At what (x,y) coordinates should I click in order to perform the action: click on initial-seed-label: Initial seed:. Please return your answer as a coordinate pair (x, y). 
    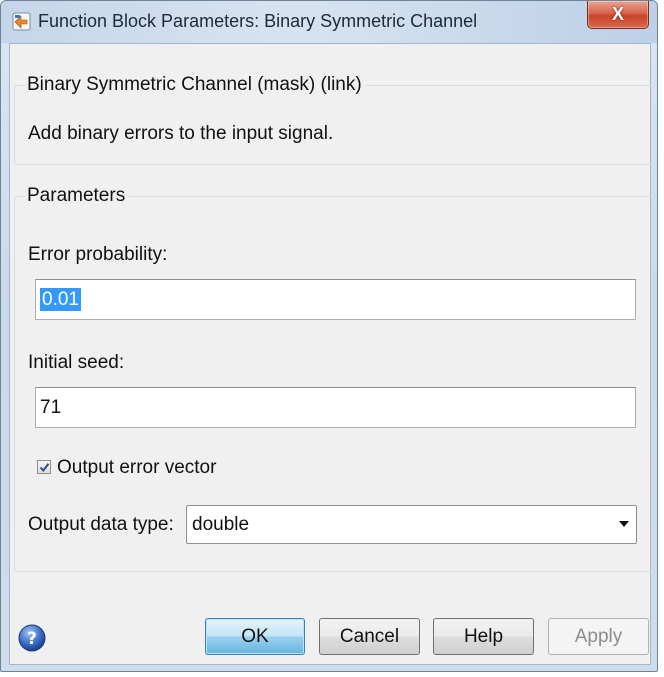
    Looking at the image, I should click on (76, 362).